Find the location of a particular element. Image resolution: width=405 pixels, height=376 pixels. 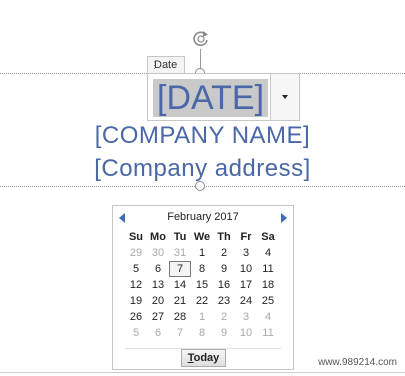

calendar-day: 7 is located at coordinates (180, 333).